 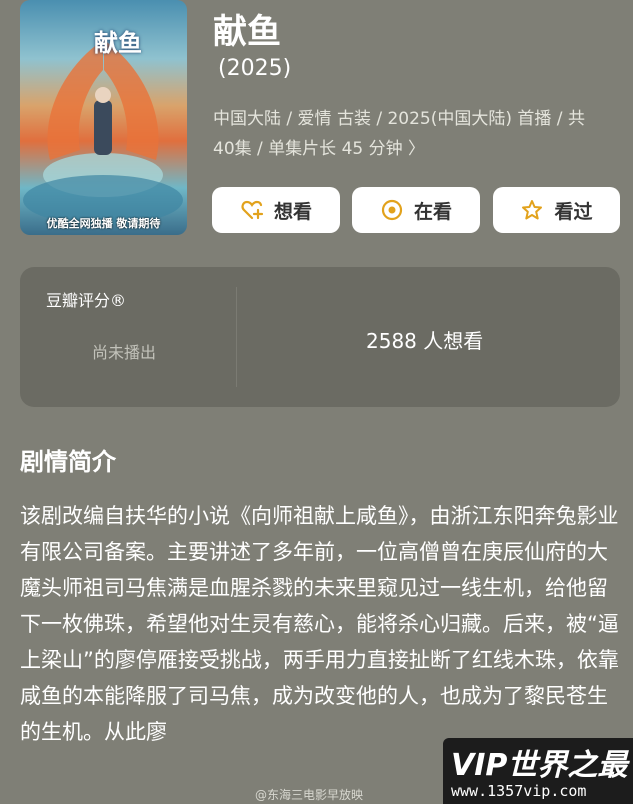 What do you see at coordinates (425, 341) in the screenshot?
I see `want-count: 2588 人想看` at bounding box center [425, 341].